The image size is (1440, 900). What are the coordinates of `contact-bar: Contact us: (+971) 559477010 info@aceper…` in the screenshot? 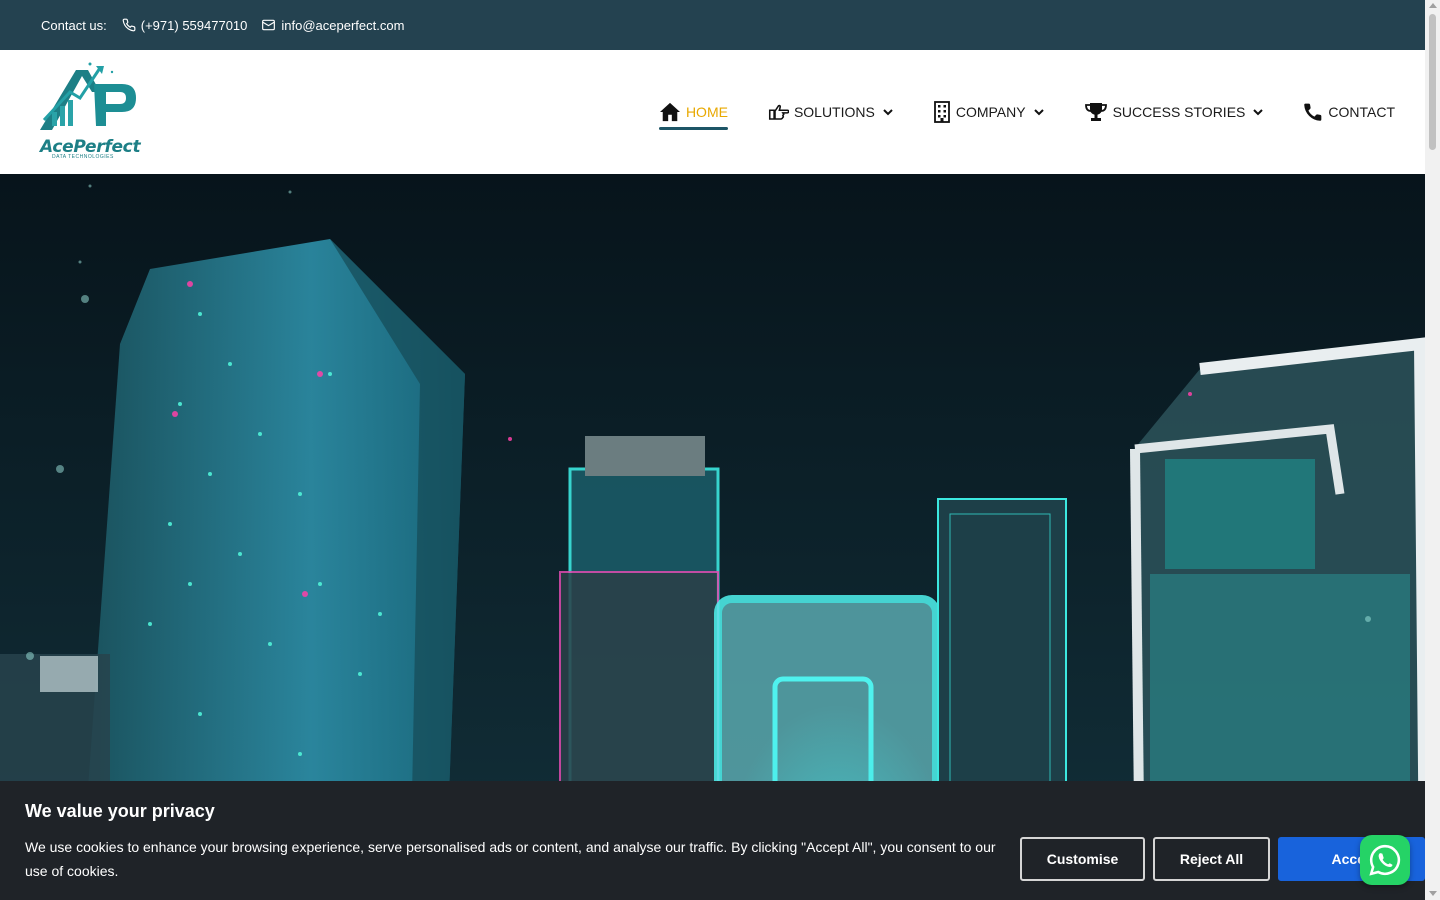 It's located at (712, 25).